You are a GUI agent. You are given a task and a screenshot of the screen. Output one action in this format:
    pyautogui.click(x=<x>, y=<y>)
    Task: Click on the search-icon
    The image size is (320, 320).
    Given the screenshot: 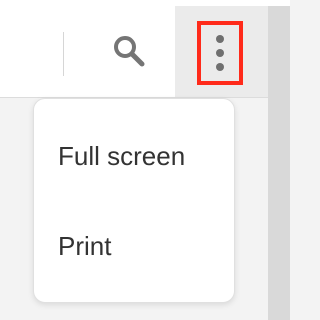 What is the action you would take?
    pyautogui.click(x=129, y=51)
    